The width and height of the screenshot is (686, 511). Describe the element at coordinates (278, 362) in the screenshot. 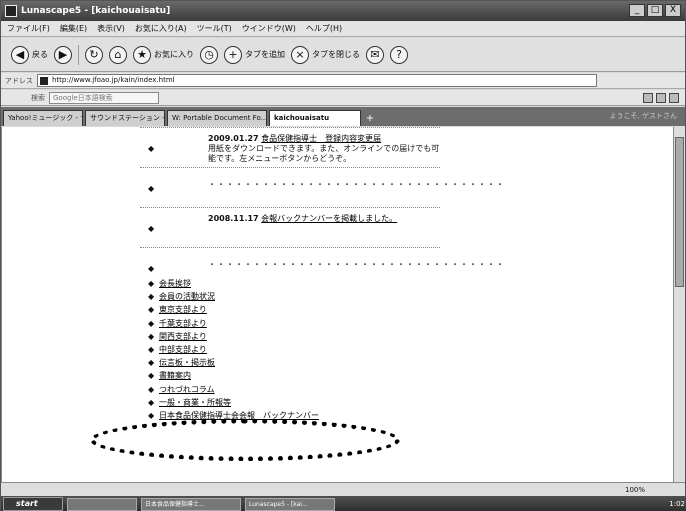

I see `menu-item: ◆ 伝言板・掲示板` at that location.